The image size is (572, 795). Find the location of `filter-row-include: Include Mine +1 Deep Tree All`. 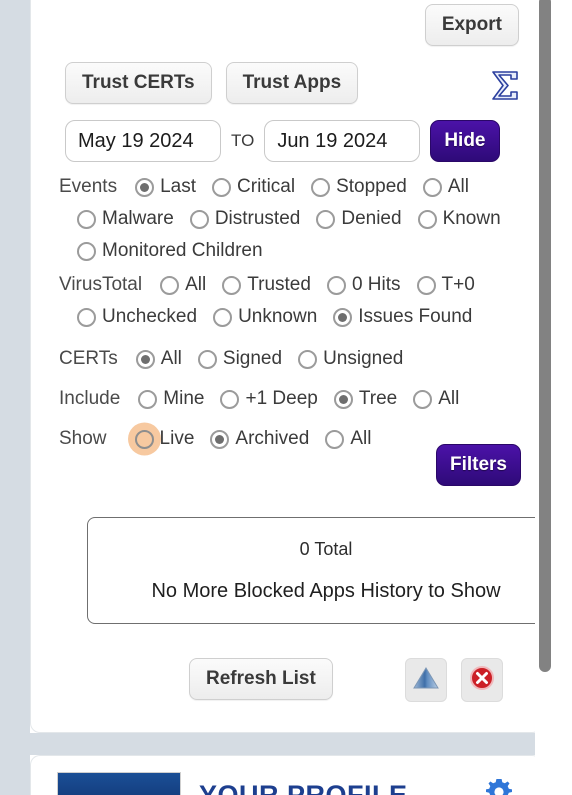

filter-row-include: Include Mine +1 Deep Tree All is located at coordinates (301, 399).